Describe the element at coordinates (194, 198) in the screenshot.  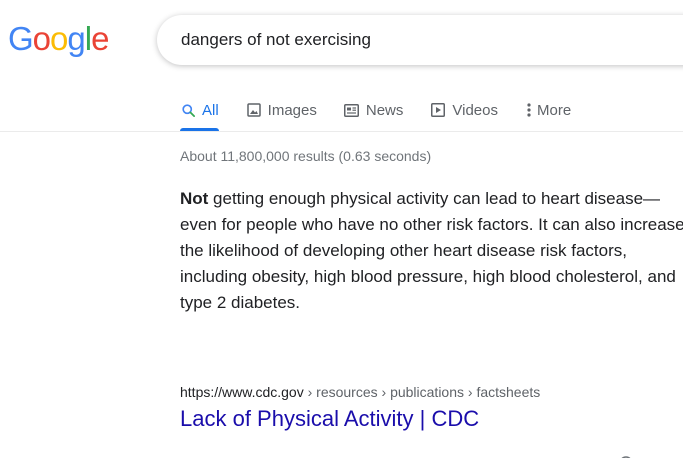
I see `snippet-bold-lead: Not` at that location.